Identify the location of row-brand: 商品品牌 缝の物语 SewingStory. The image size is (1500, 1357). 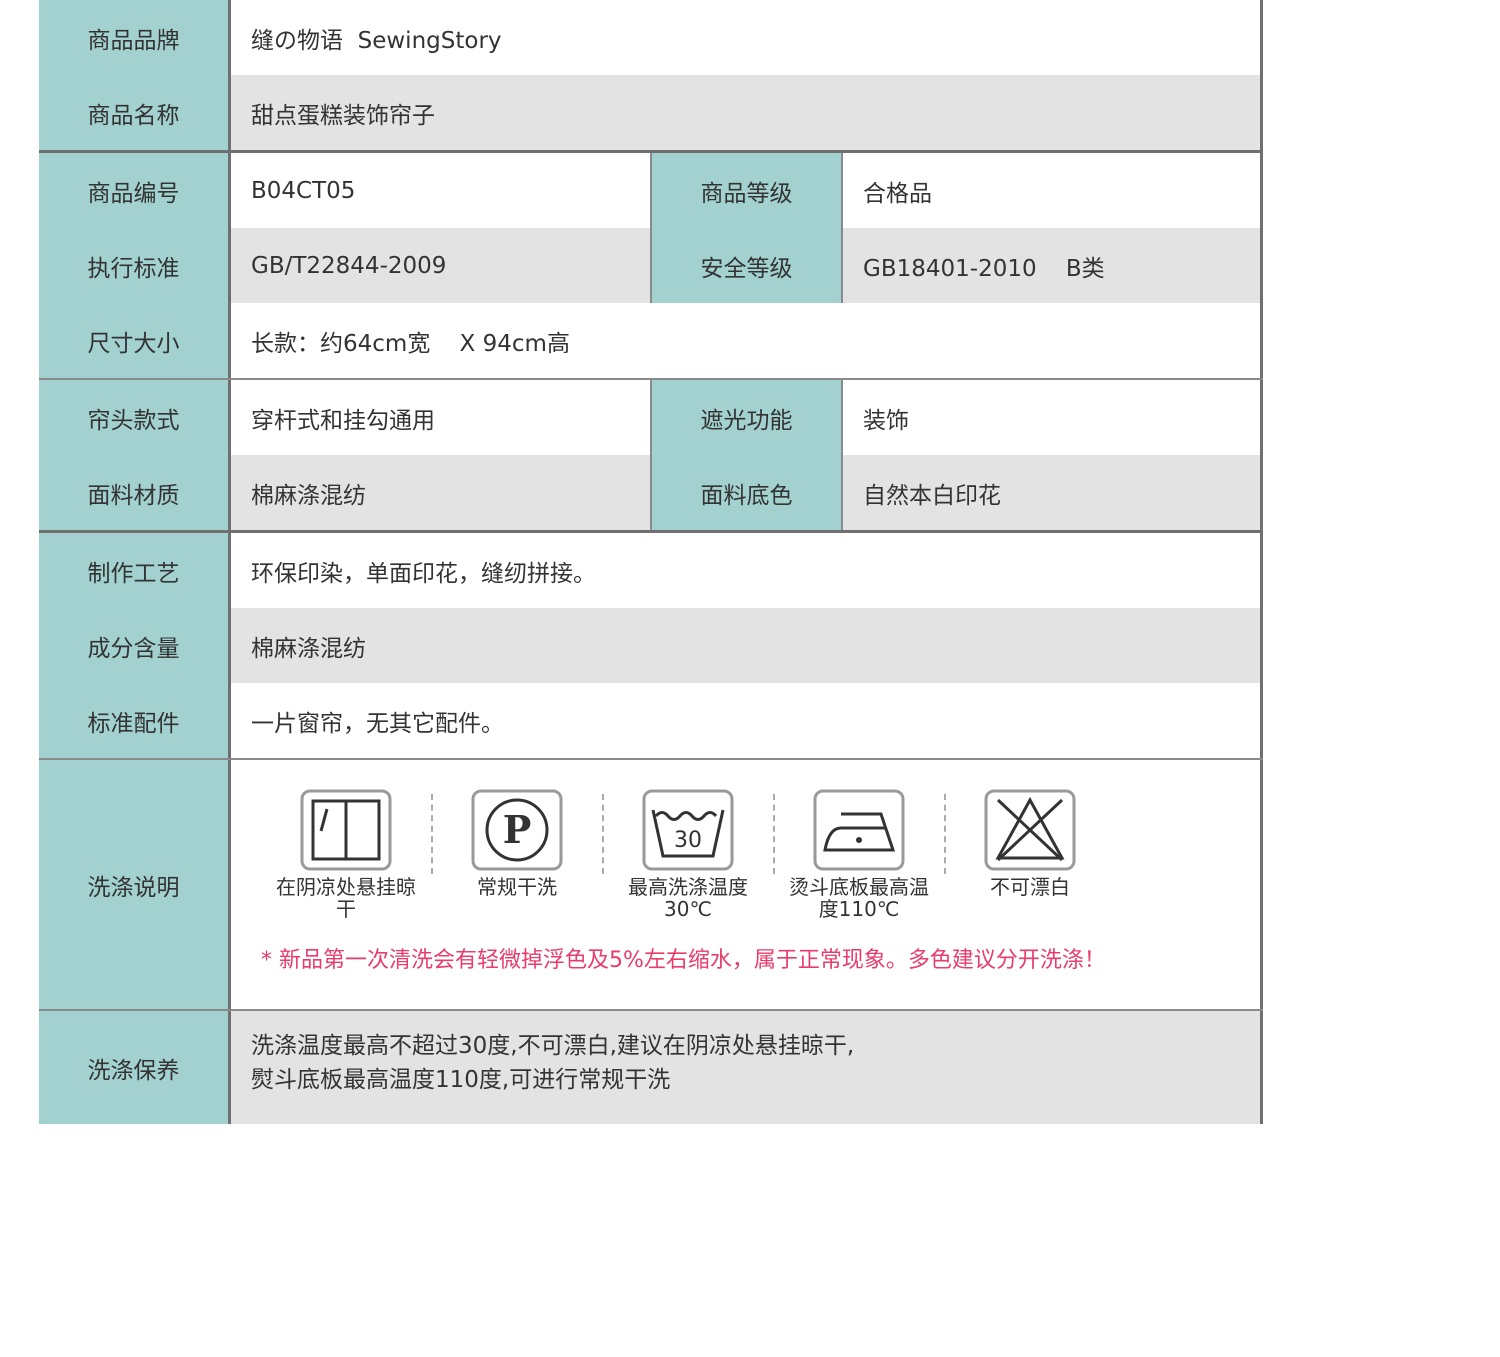
(651, 37).